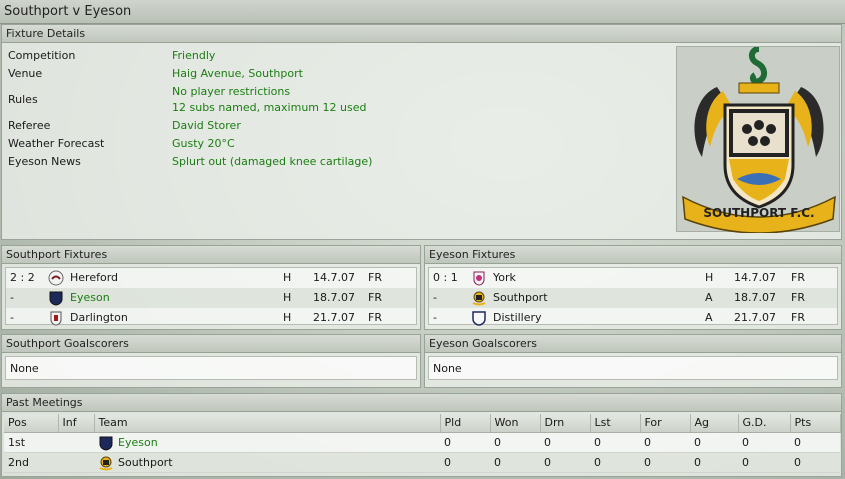 The width and height of the screenshot is (845, 479). What do you see at coordinates (106, 443) in the screenshot?
I see `eyeson-badge-icon` at bounding box center [106, 443].